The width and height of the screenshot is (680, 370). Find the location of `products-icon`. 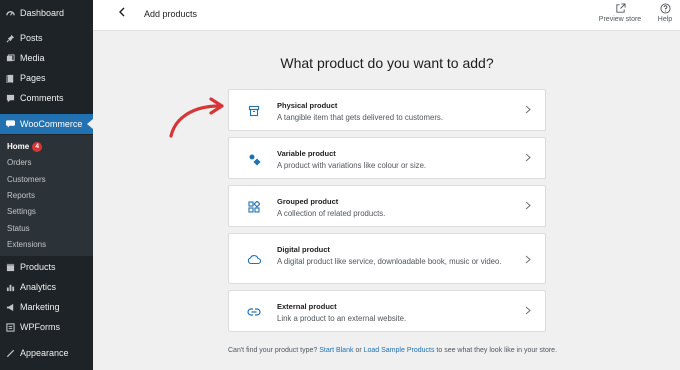

products-icon is located at coordinates (10, 267).